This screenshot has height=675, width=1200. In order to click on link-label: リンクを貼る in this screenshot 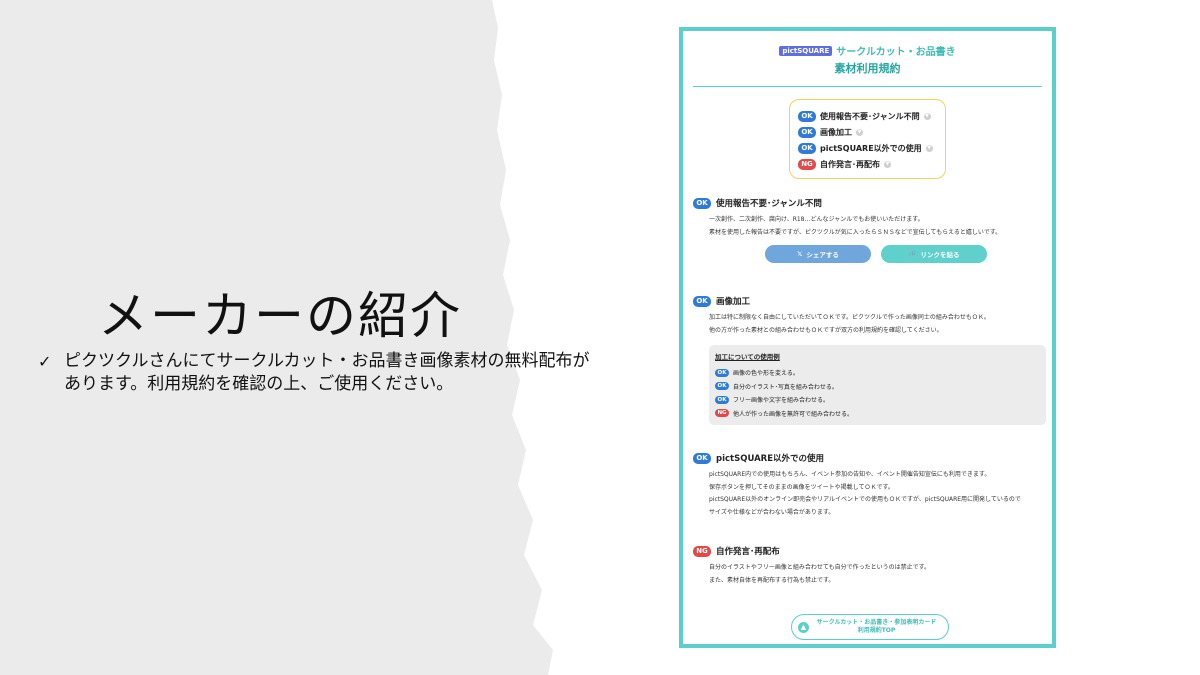, I will do `click(940, 255)`.